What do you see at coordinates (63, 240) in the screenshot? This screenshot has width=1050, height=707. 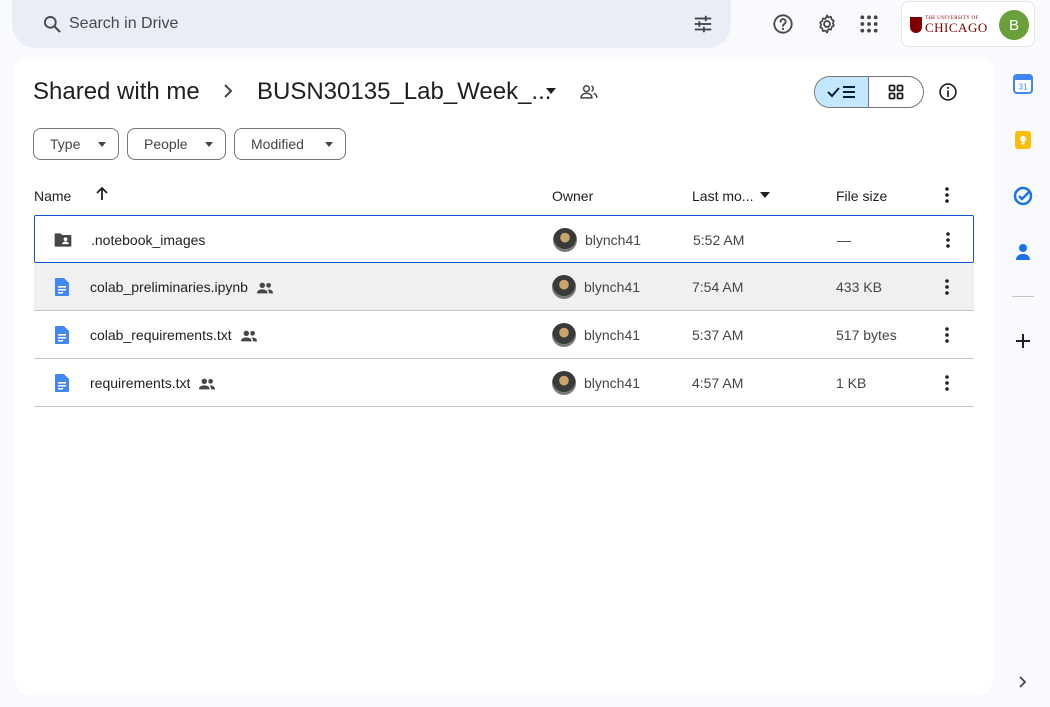 I see `shared-folder-icon` at bounding box center [63, 240].